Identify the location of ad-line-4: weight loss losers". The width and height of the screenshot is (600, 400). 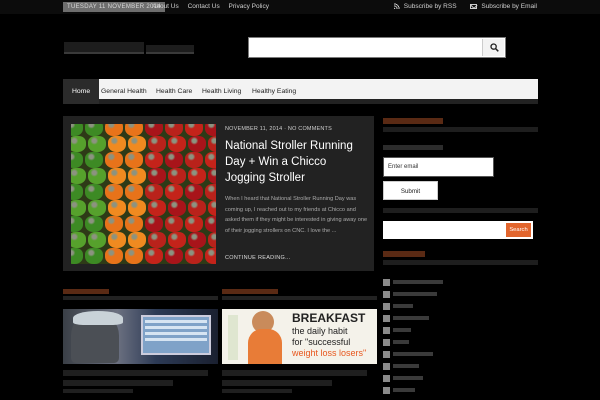
(329, 353).